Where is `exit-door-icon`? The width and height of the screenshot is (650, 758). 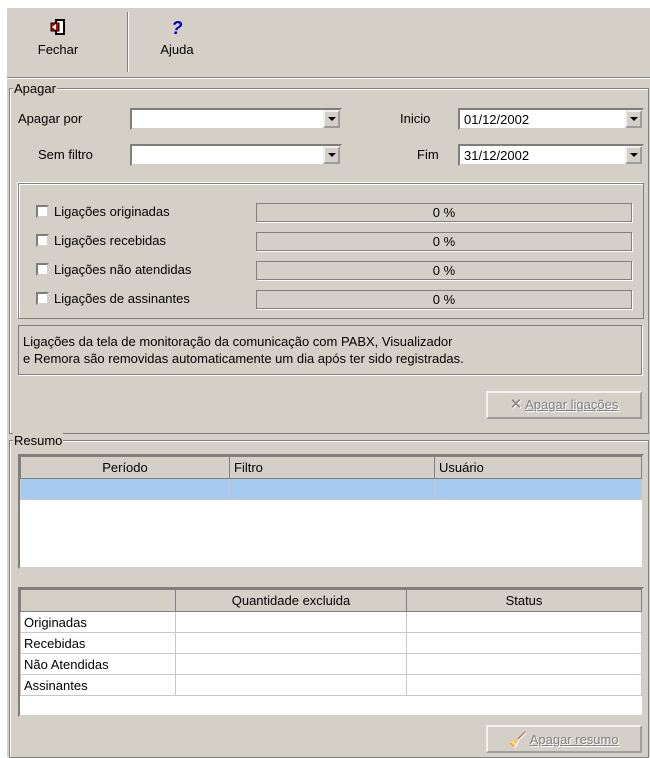
exit-door-icon is located at coordinates (58, 28).